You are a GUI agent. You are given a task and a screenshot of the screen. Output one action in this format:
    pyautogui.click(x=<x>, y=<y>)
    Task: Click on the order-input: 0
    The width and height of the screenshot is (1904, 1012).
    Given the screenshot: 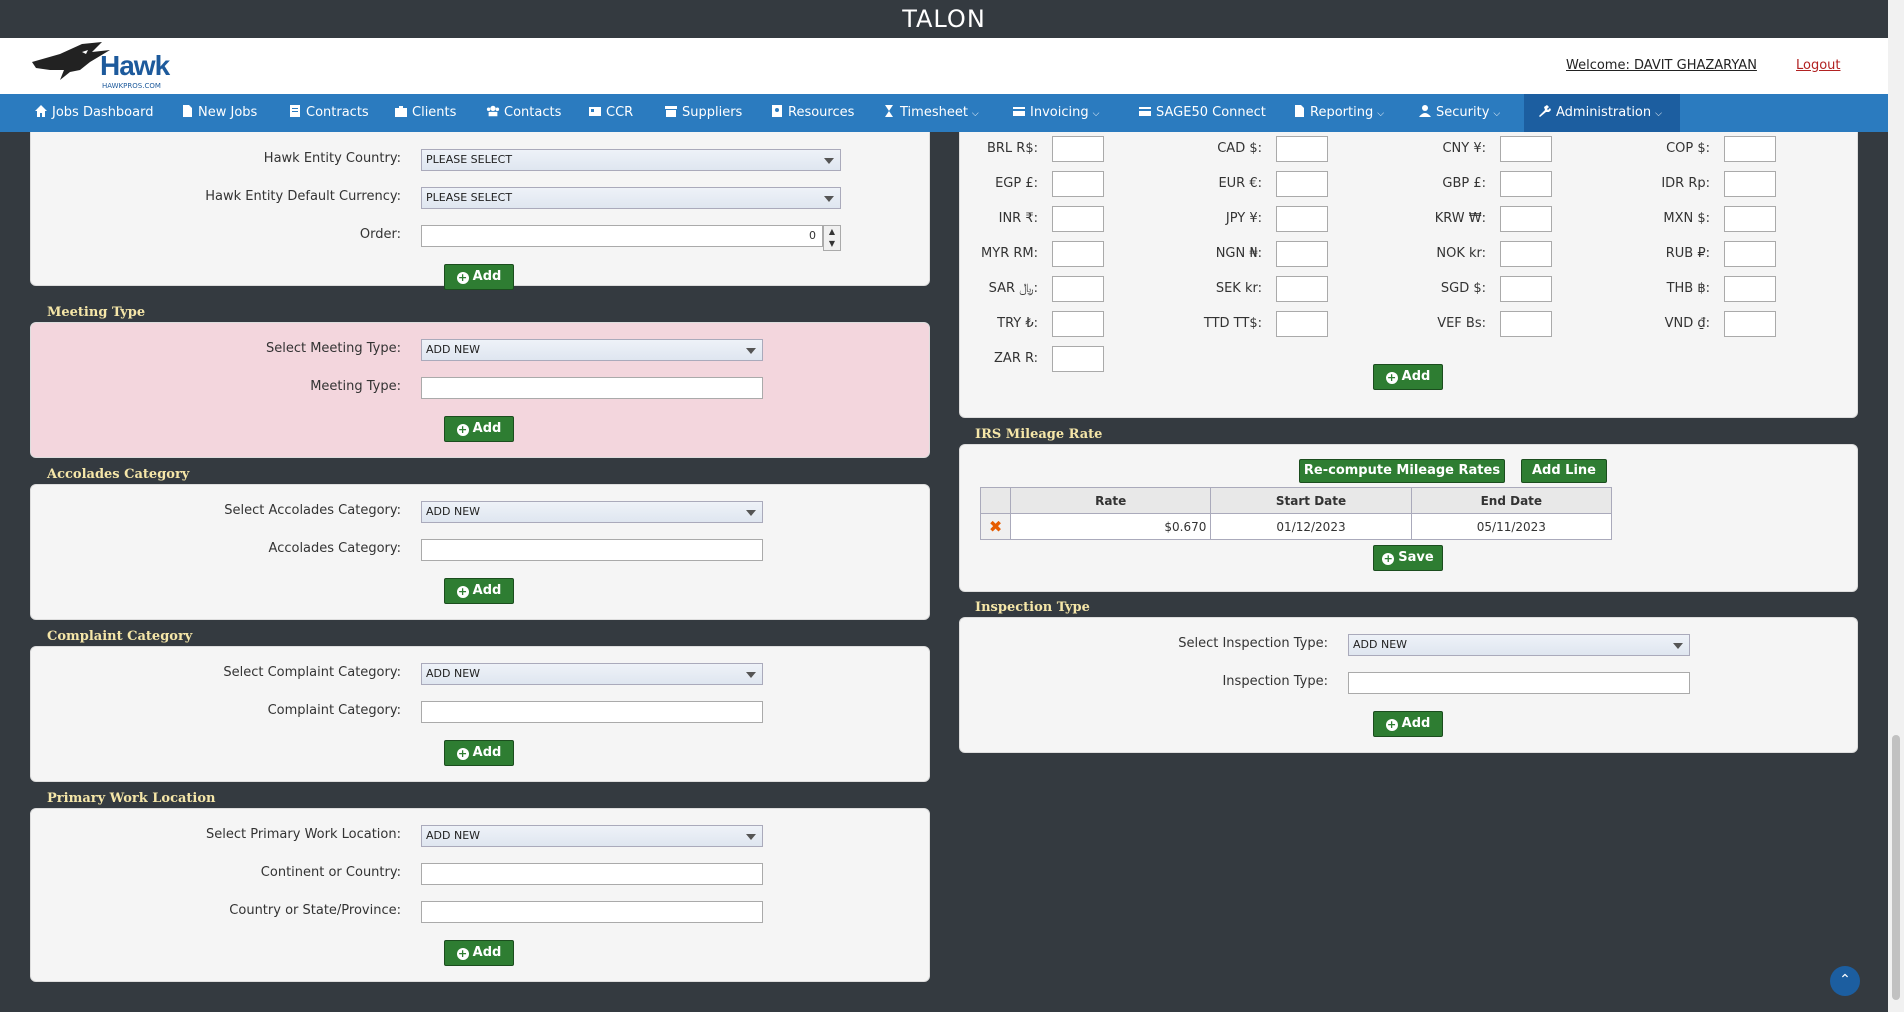 What is the action you would take?
    pyautogui.click(x=622, y=236)
    